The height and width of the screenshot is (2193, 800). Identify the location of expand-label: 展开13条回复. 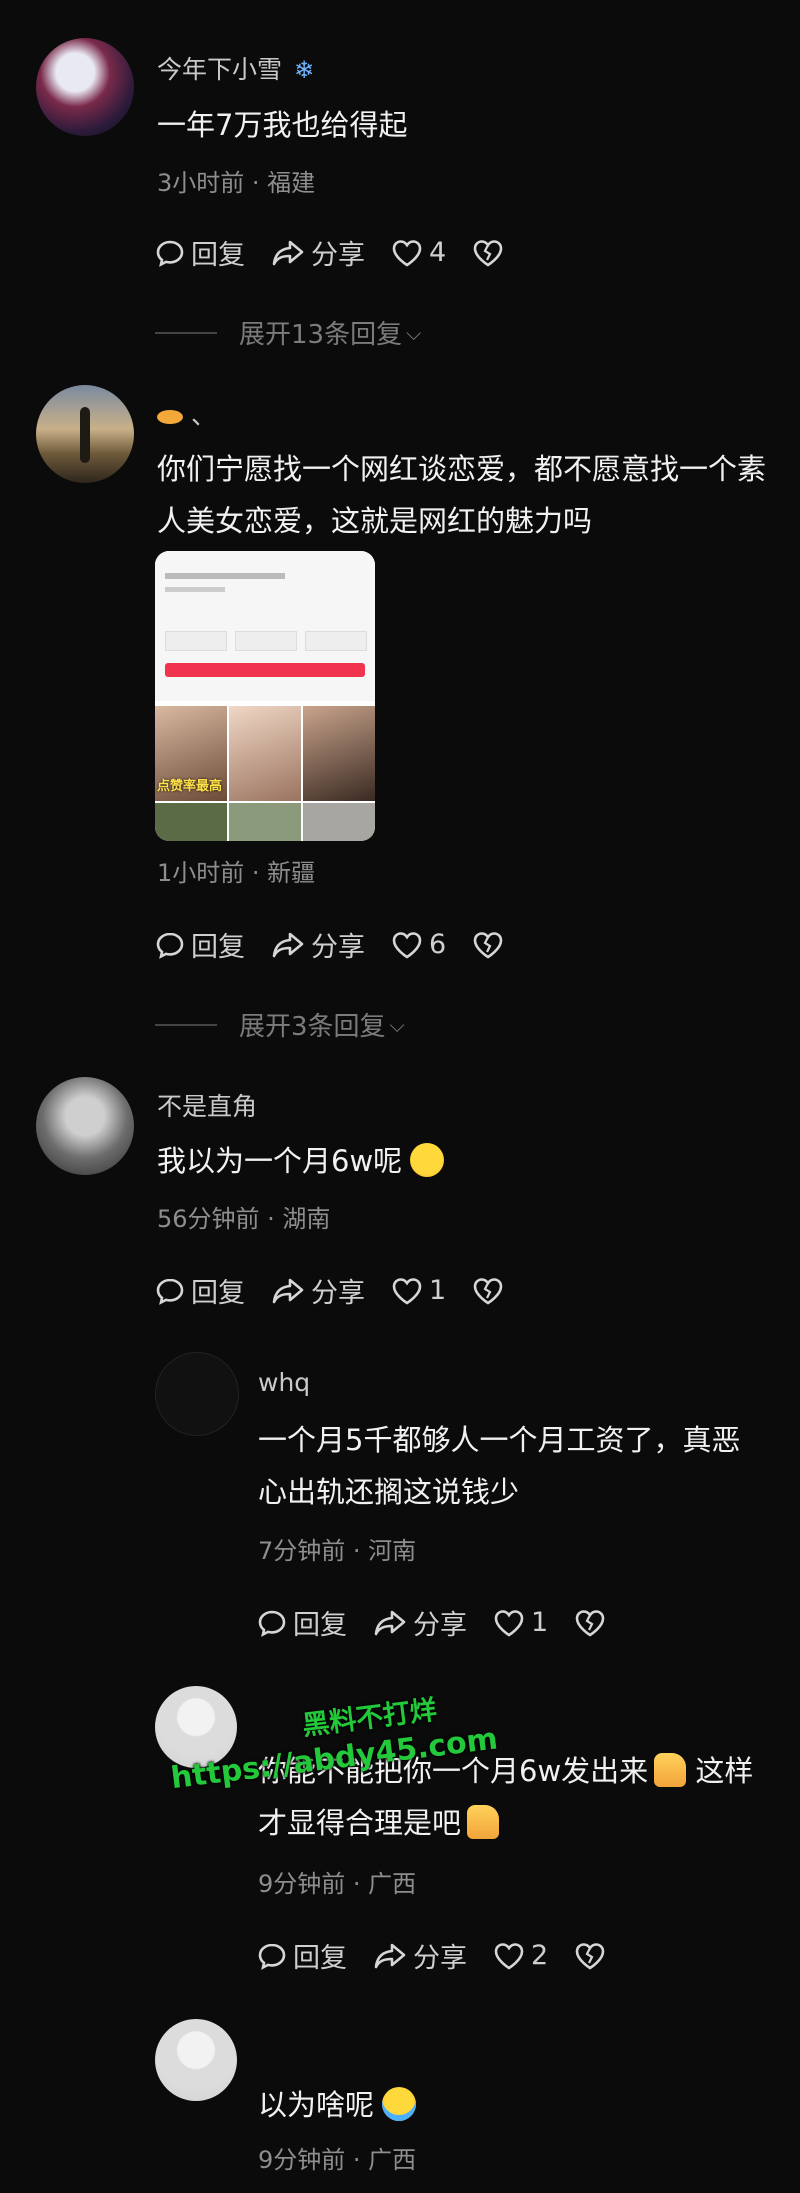
(321, 335).